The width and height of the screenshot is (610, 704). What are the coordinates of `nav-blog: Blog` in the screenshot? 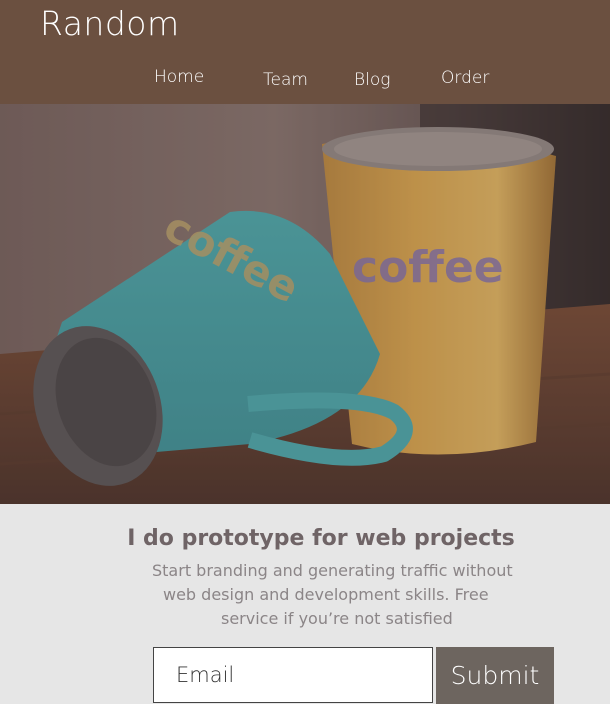 It's located at (372, 80).